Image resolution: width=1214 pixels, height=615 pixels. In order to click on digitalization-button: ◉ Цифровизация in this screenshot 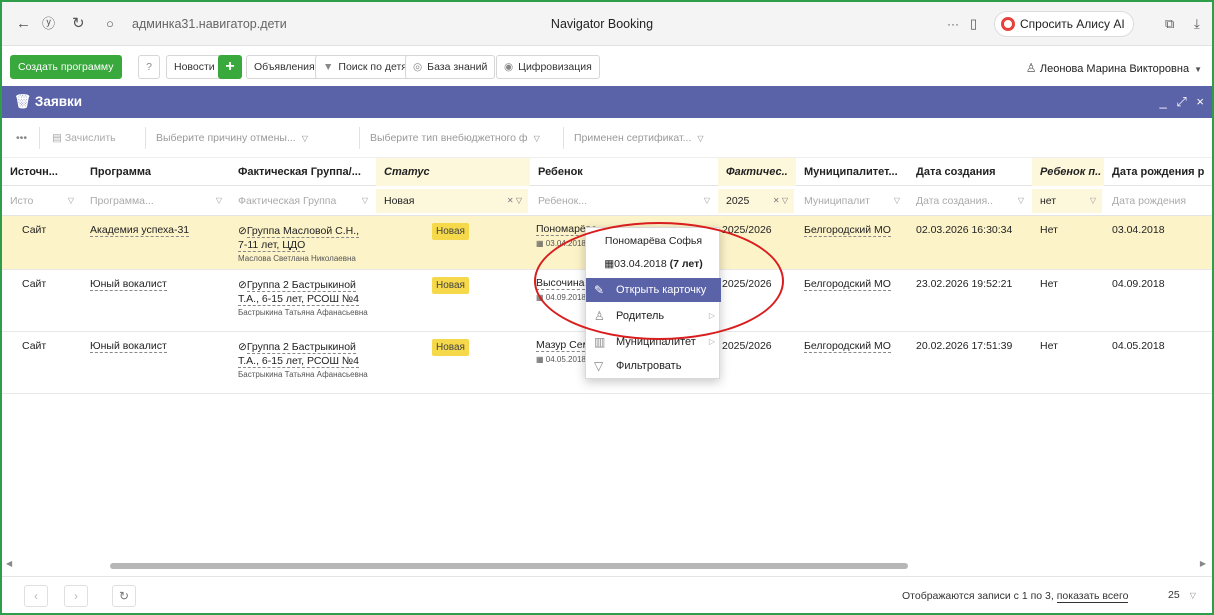, I will do `click(548, 67)`.